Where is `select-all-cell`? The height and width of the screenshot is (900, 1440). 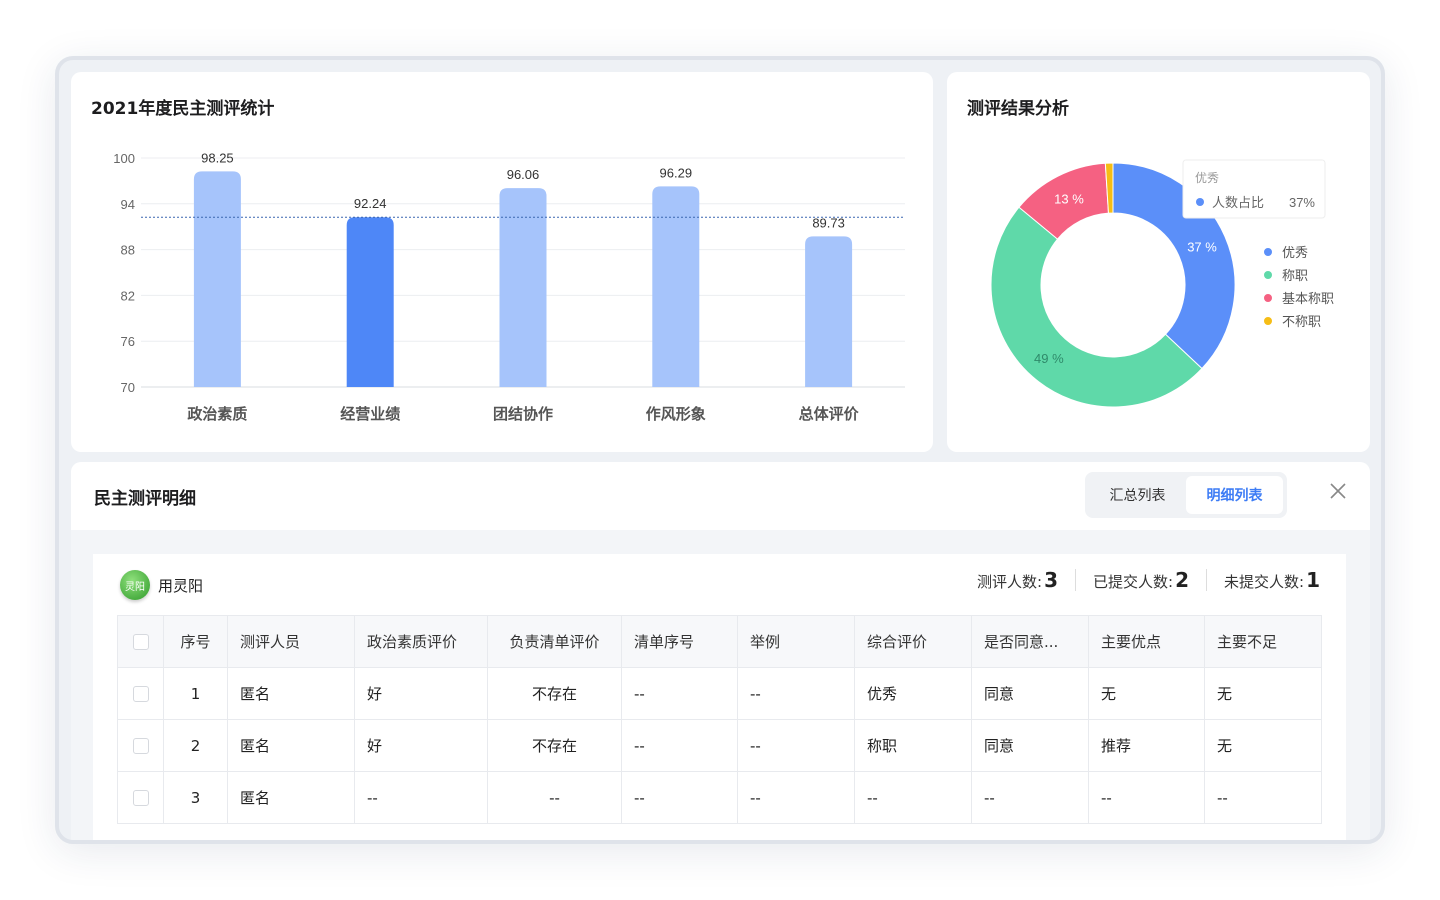 select-all-cell is located at coordinates (140, 641).